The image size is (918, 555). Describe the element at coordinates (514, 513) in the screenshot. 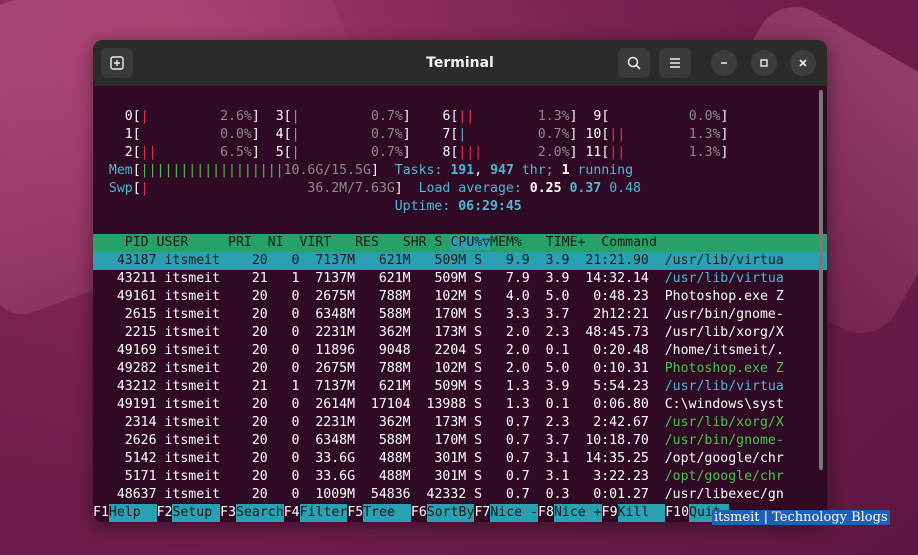

I see `fkey-label-nice-: Nice -` at that location.